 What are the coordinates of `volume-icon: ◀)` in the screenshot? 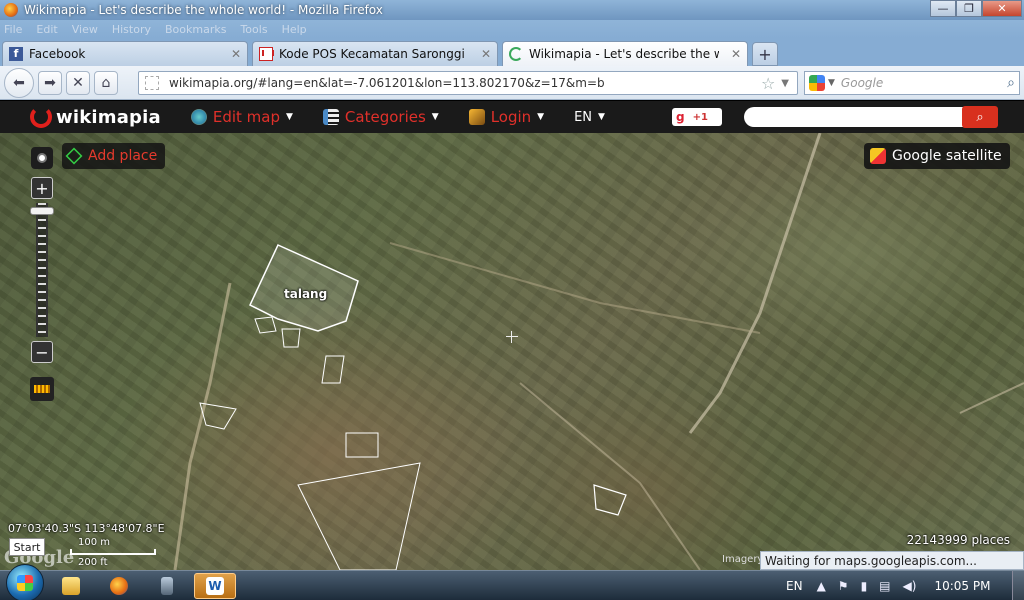 It's located at (910, 586).